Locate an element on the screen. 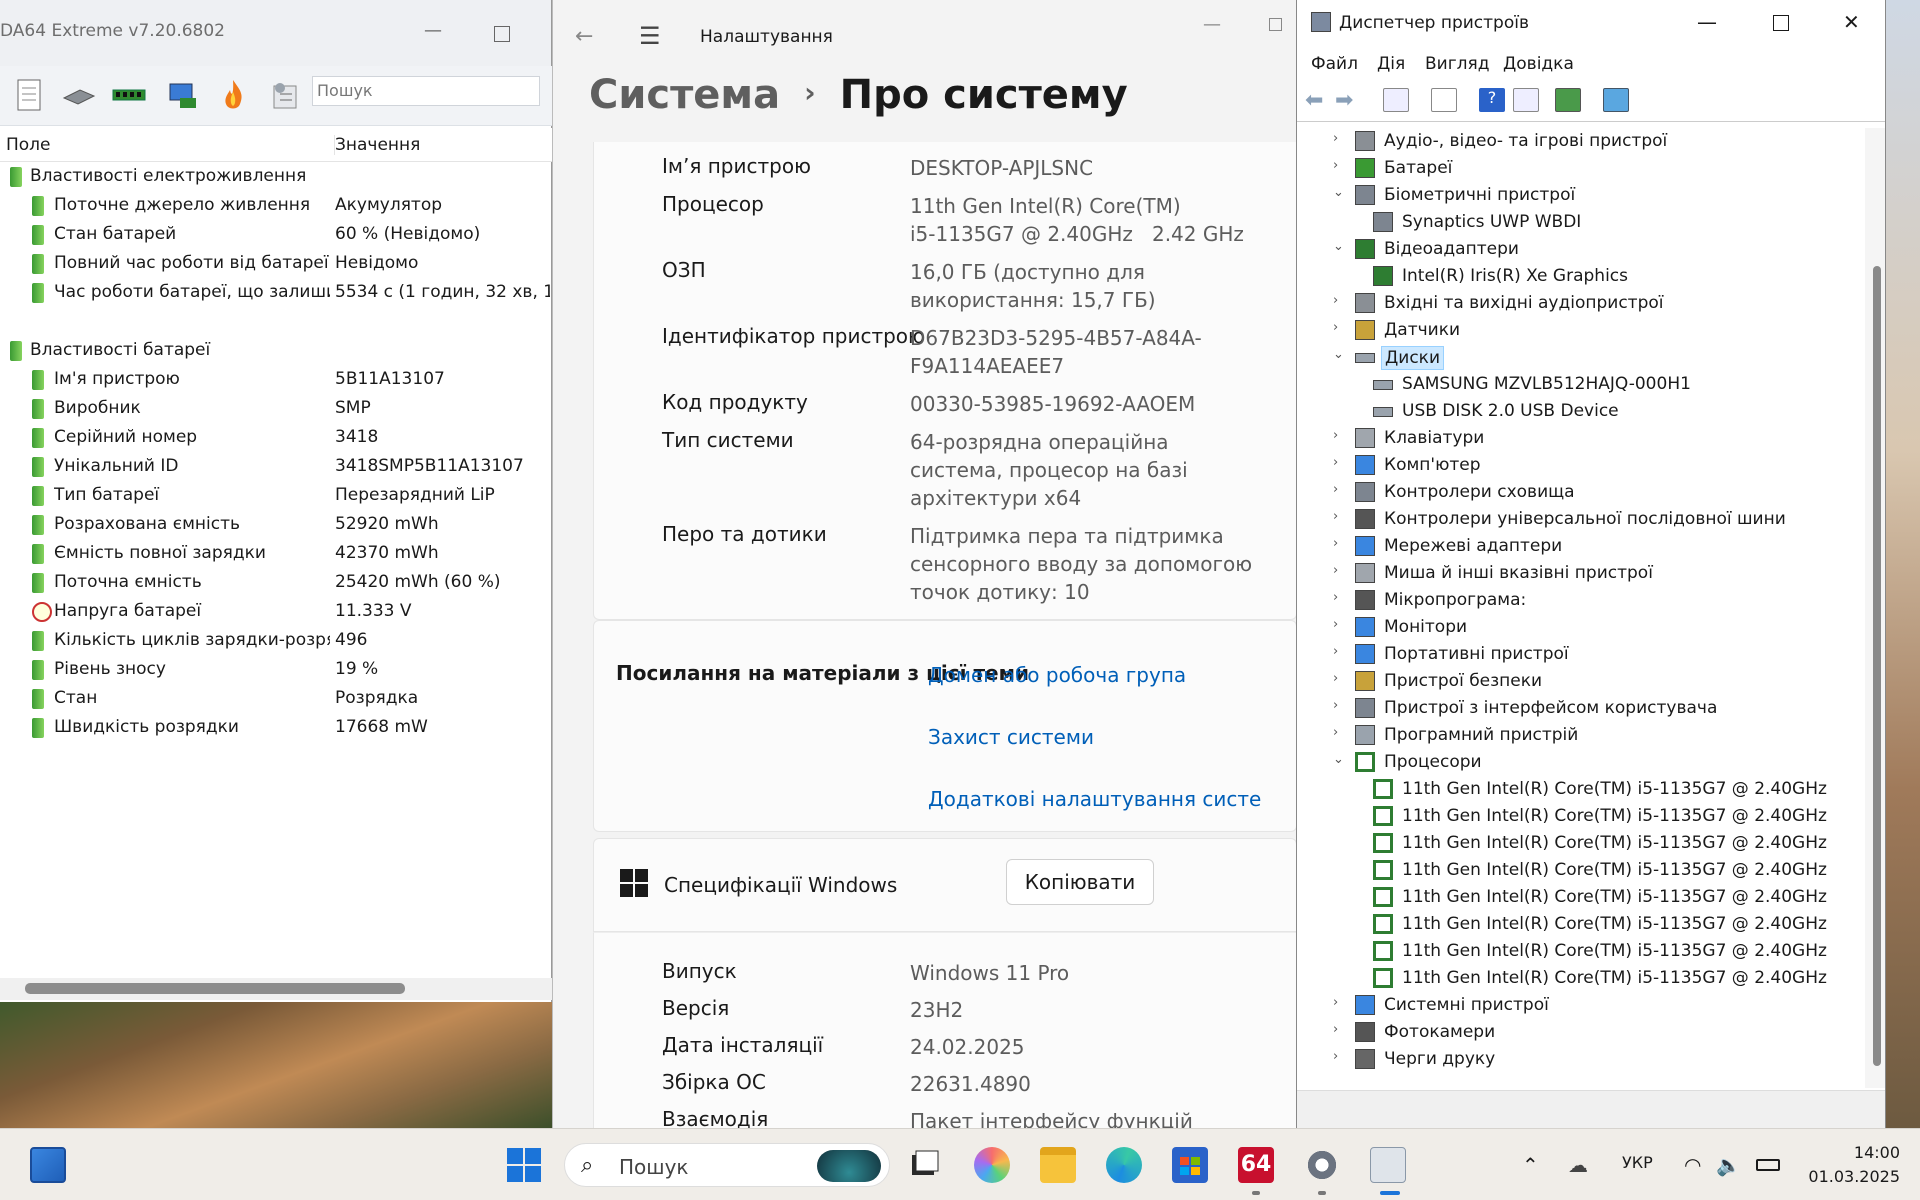  aida64-group-row: Властивості електроживлення is located at coordinates (276, 176).